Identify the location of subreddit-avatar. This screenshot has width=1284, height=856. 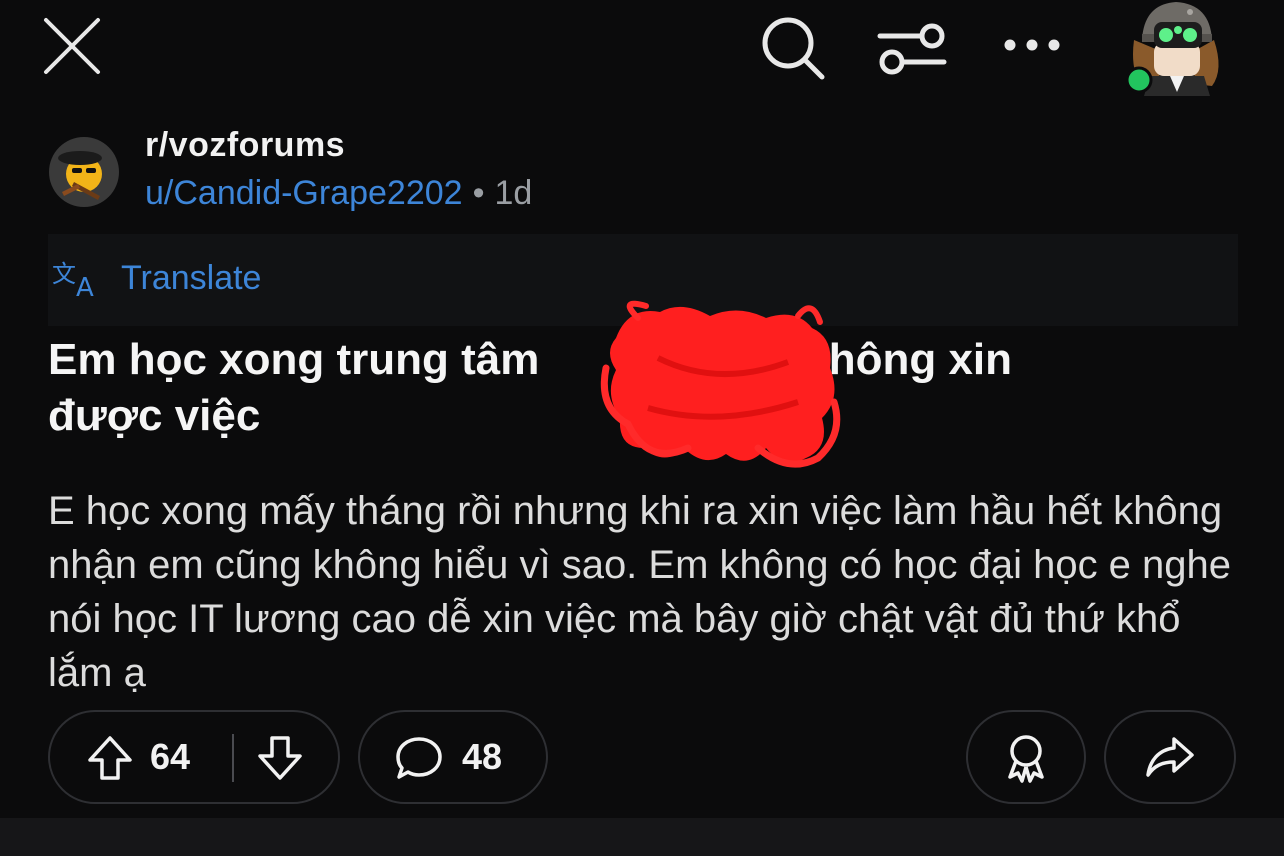
(84, 172).